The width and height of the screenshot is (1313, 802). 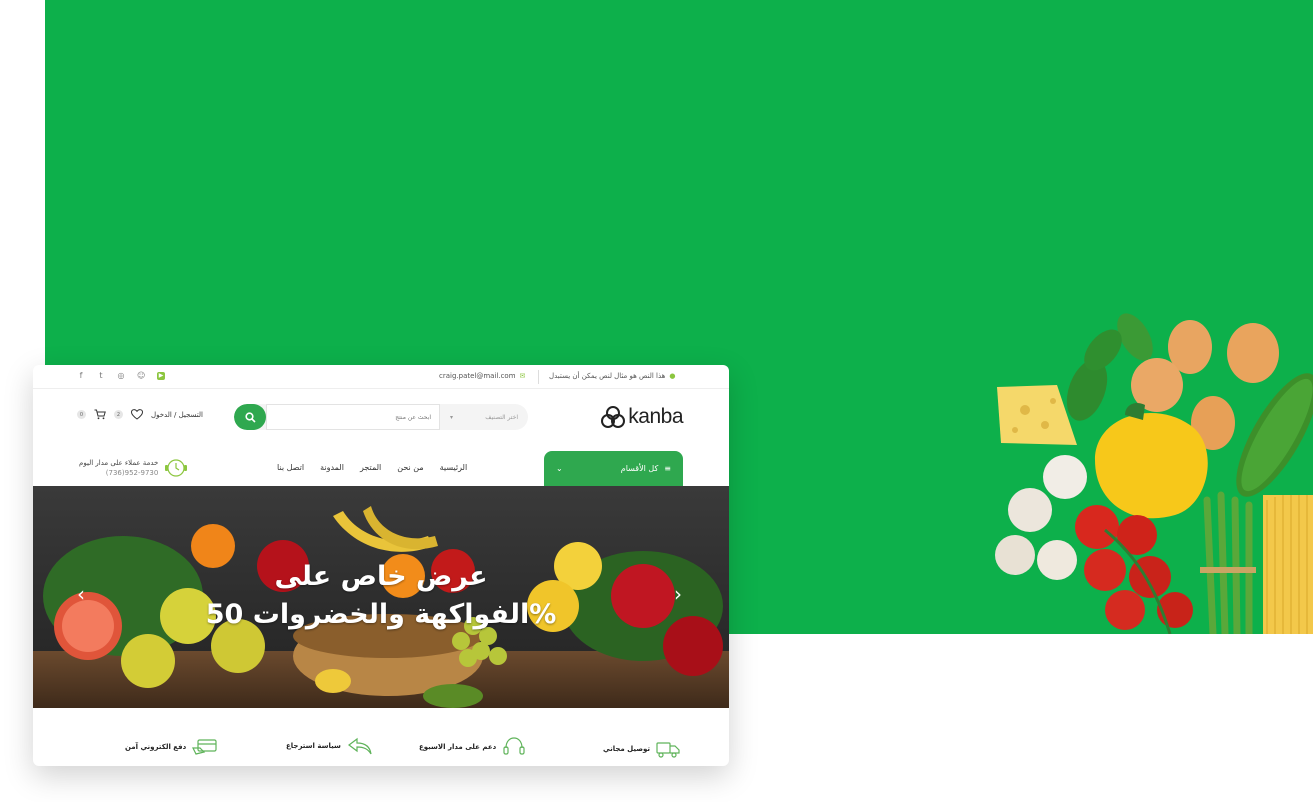 What do you see at coordinates (313, 746) in the screenshot?
I see `feature-label: سياسة استرجاع` at bounding box center [313, 746].